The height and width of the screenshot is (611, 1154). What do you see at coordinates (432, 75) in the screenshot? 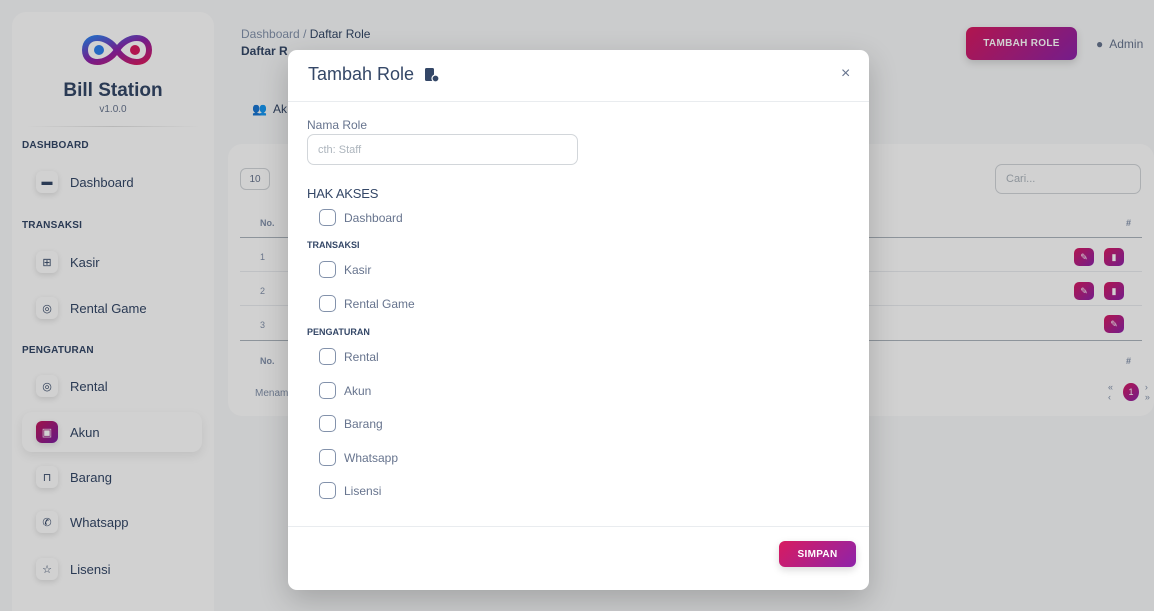
I see `user-tag-icon` at bounding box center [432, 75].